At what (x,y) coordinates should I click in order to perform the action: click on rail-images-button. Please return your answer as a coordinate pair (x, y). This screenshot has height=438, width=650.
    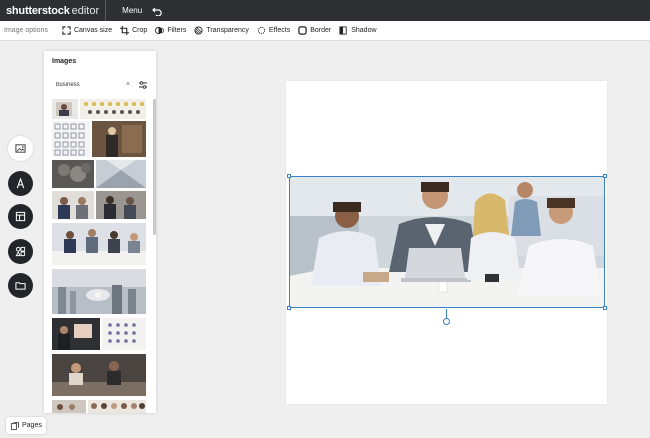
    Looking at the image, I should click on (20, 148).